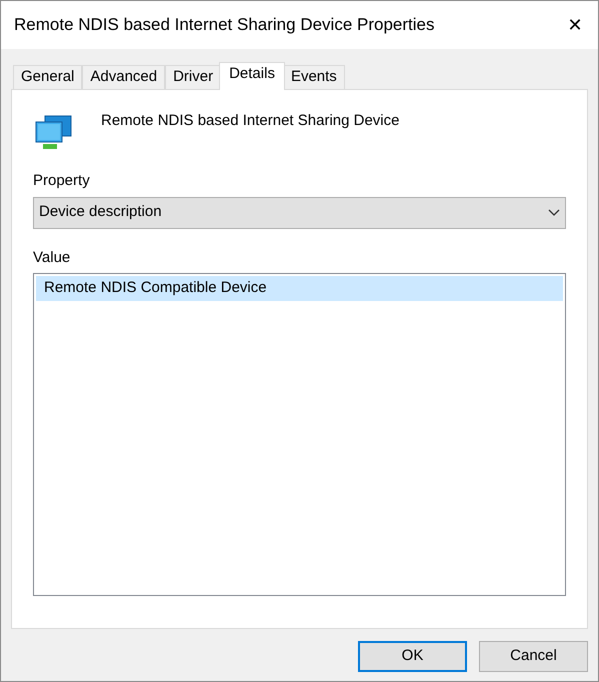  Describe the element at coordinates (124, 77) in the screenshot. I see `tab: Advanced` at that location.